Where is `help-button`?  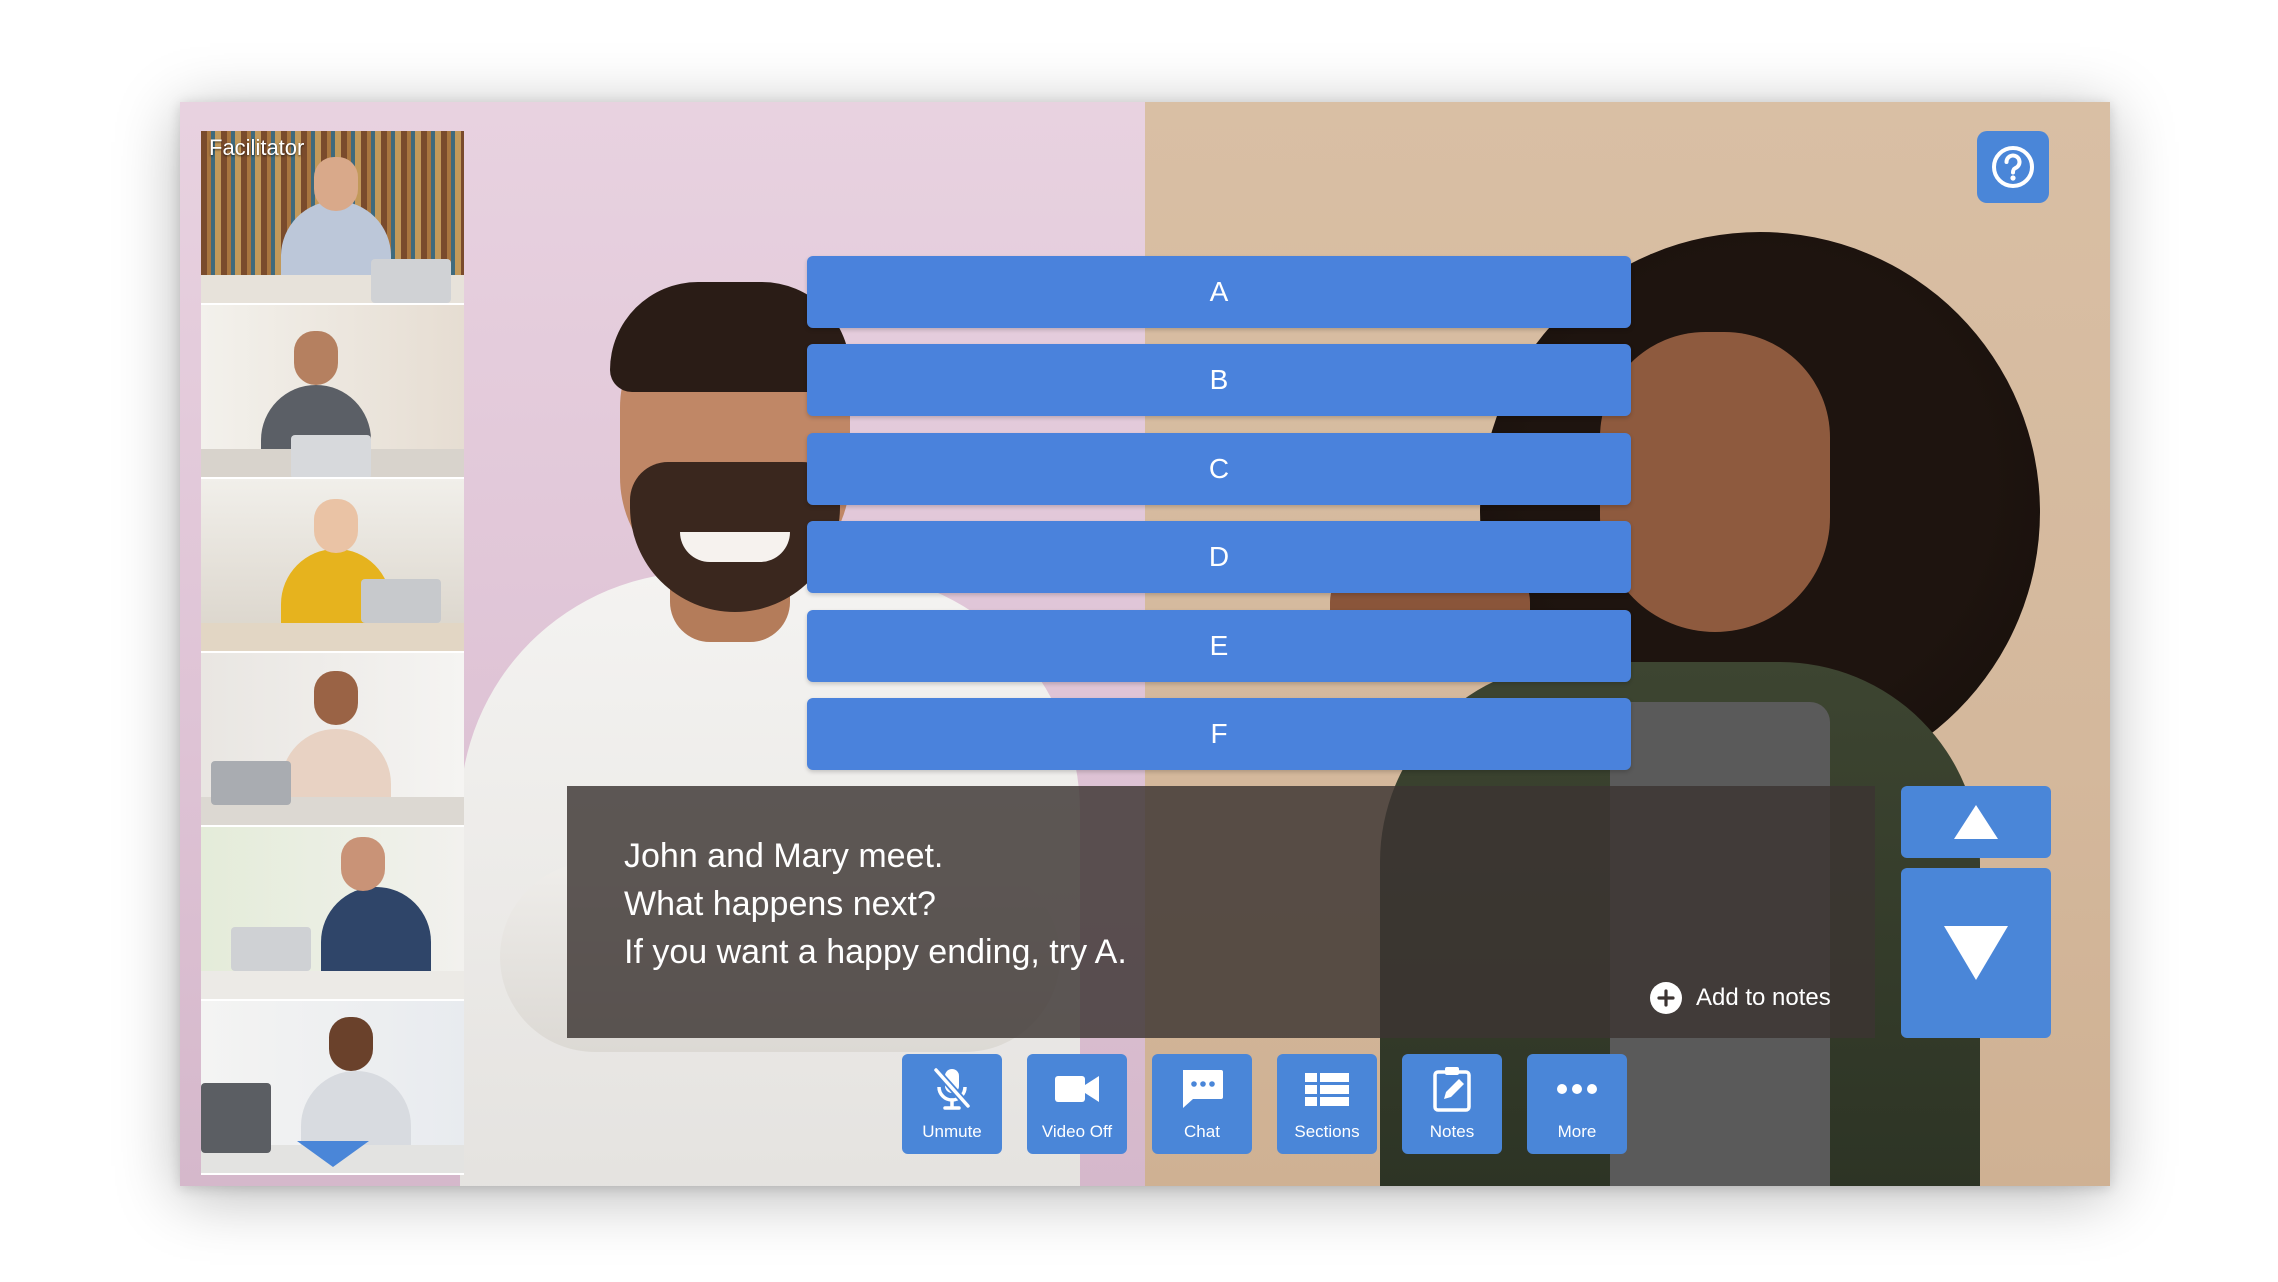
help-button is located at coordinates (2013, 167).